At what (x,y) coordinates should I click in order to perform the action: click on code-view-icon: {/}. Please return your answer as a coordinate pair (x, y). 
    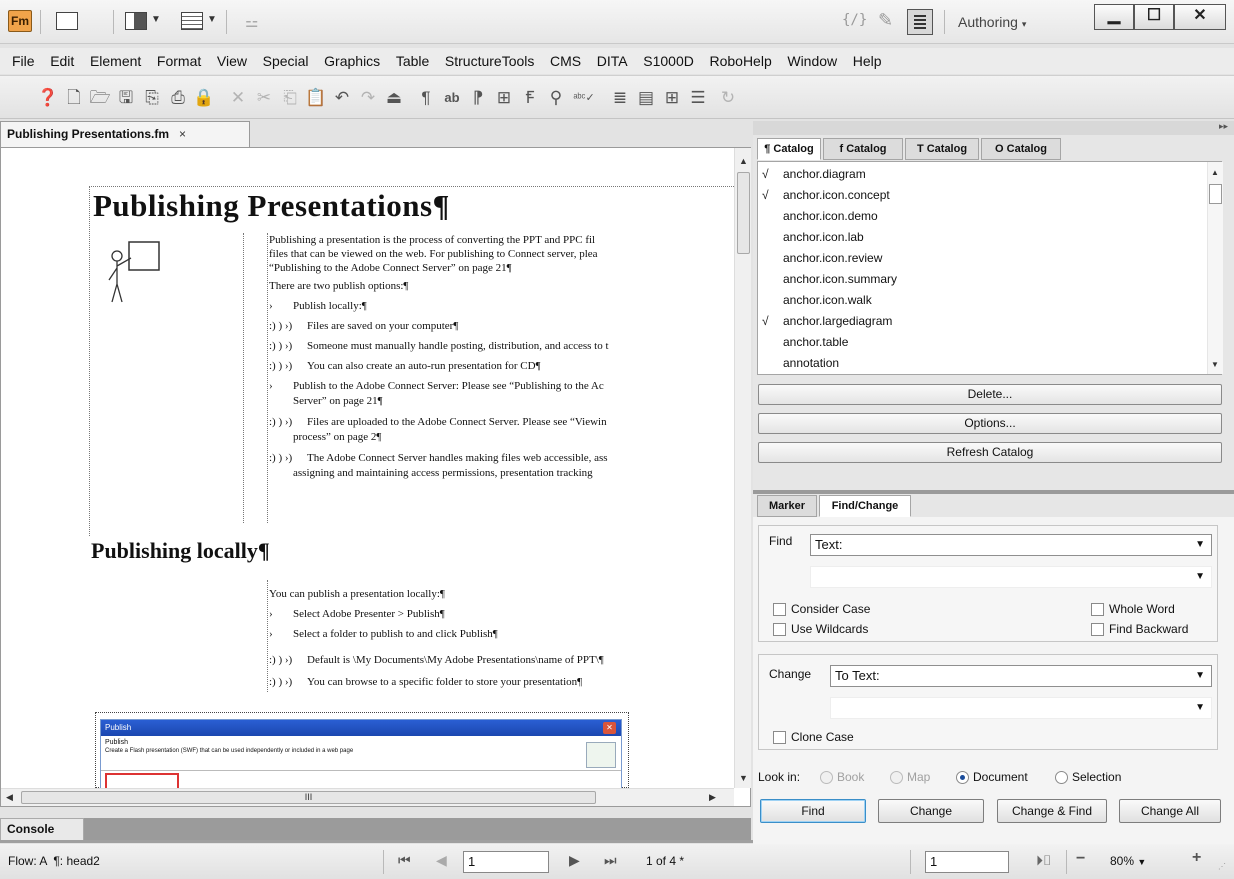
    Looking at the image, I should click on (854, 20).